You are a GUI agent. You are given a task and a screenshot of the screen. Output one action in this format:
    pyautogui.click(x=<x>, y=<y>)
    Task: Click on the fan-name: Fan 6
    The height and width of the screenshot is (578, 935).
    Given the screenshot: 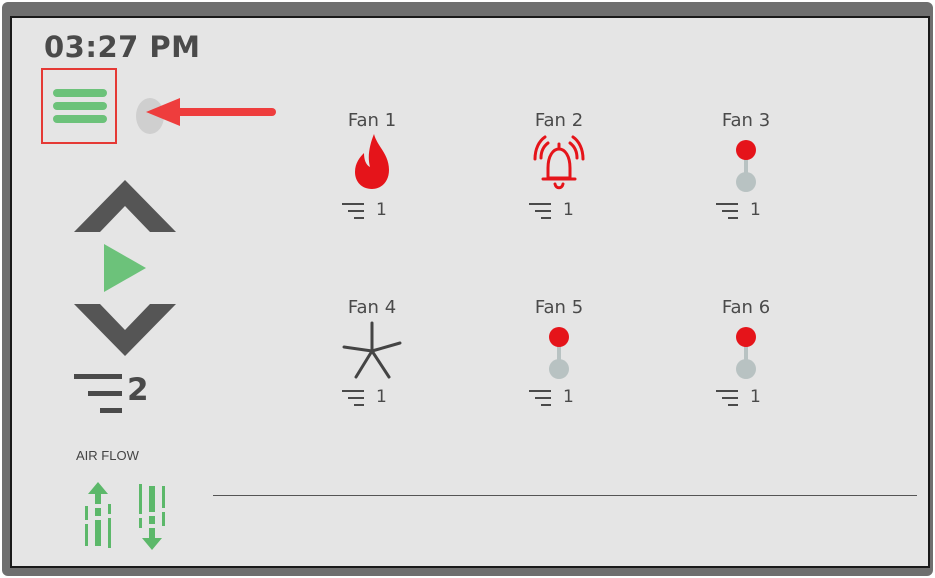 What is the action you would take?
    pyautogui.click(x=746, y=307)
    